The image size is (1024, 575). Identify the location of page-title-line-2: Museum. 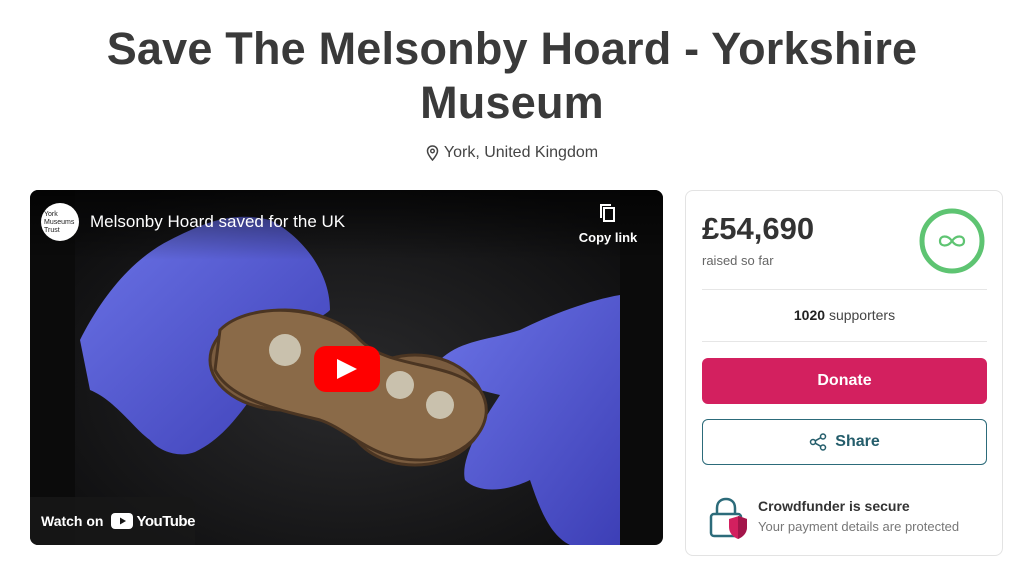
(512, 102).